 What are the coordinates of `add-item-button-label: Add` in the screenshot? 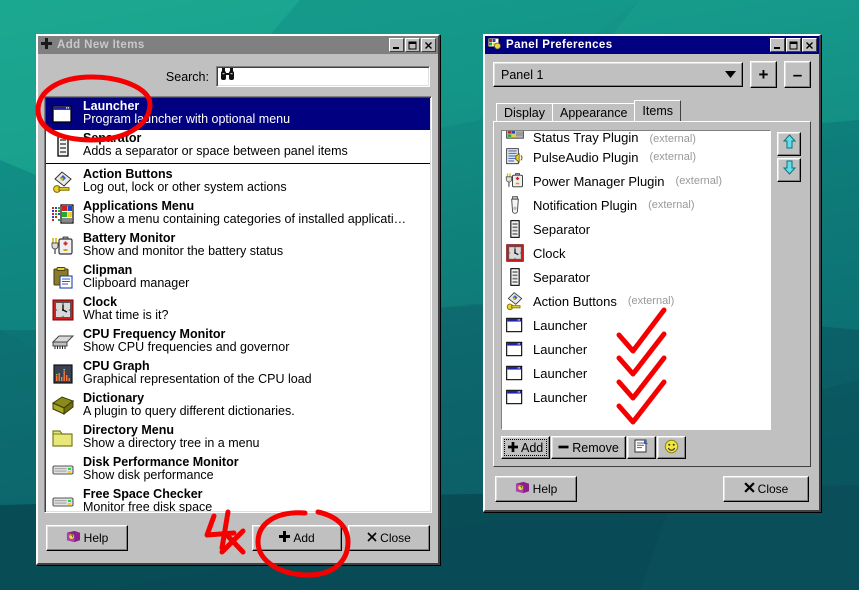 It's located at (304, 538).